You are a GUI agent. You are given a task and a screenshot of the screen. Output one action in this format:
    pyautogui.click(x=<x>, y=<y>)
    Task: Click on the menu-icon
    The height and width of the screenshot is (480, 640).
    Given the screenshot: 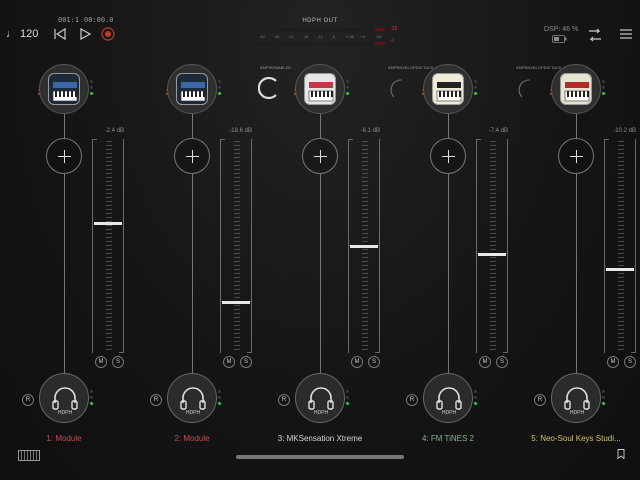 What is the action you would take?
    pyautogui.click(x=626, y=34)
    